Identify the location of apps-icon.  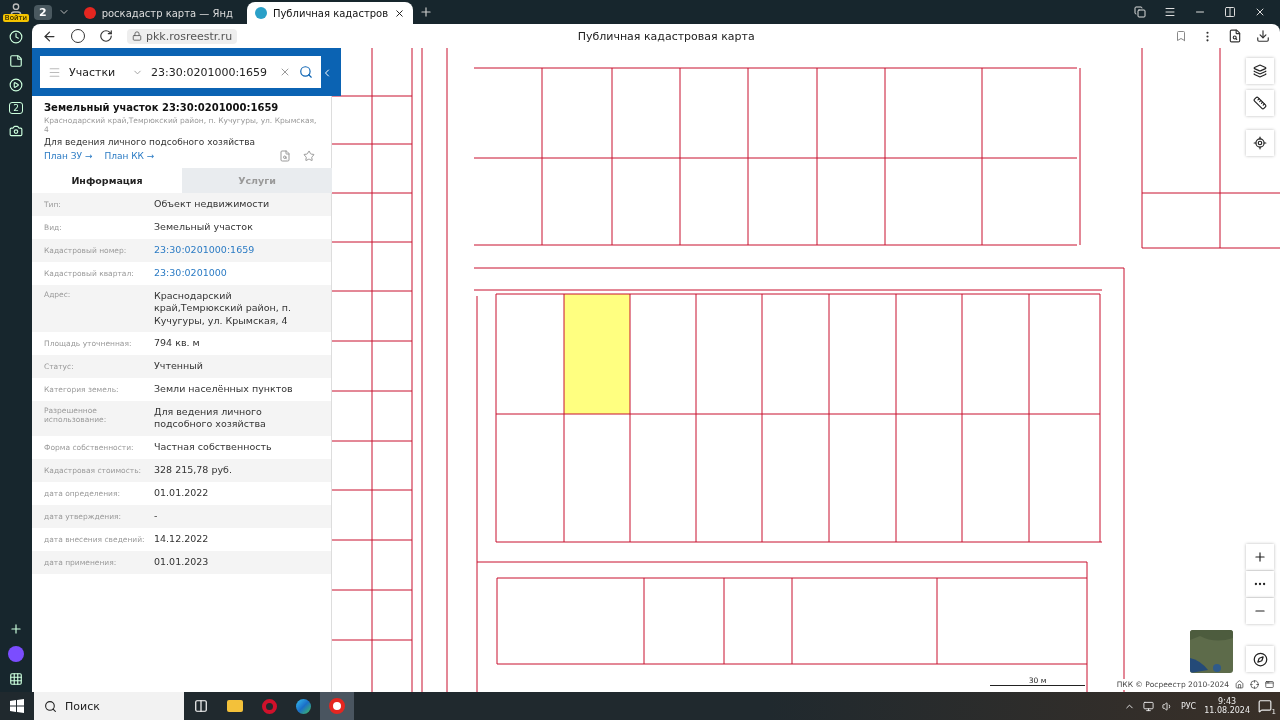
(16, 679).